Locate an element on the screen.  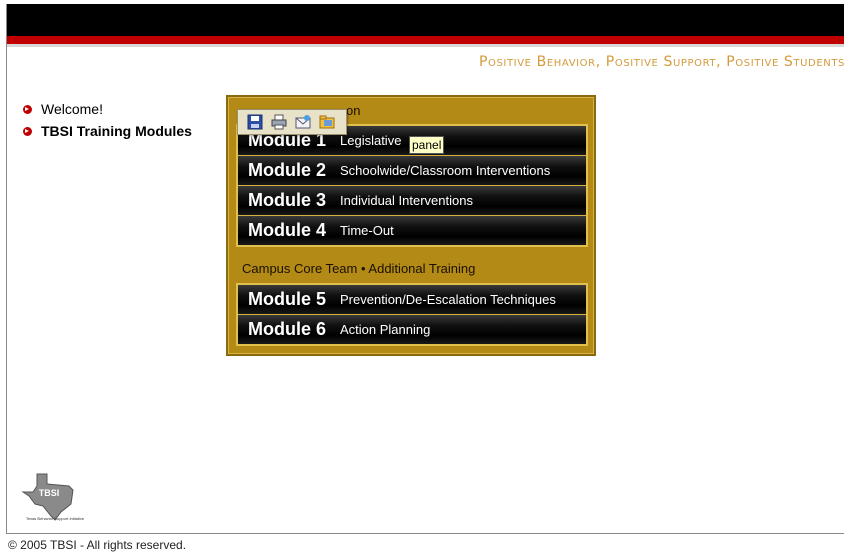
module-title: Prevention/De-Escalation Techniques is located at coordinates (448, 299).